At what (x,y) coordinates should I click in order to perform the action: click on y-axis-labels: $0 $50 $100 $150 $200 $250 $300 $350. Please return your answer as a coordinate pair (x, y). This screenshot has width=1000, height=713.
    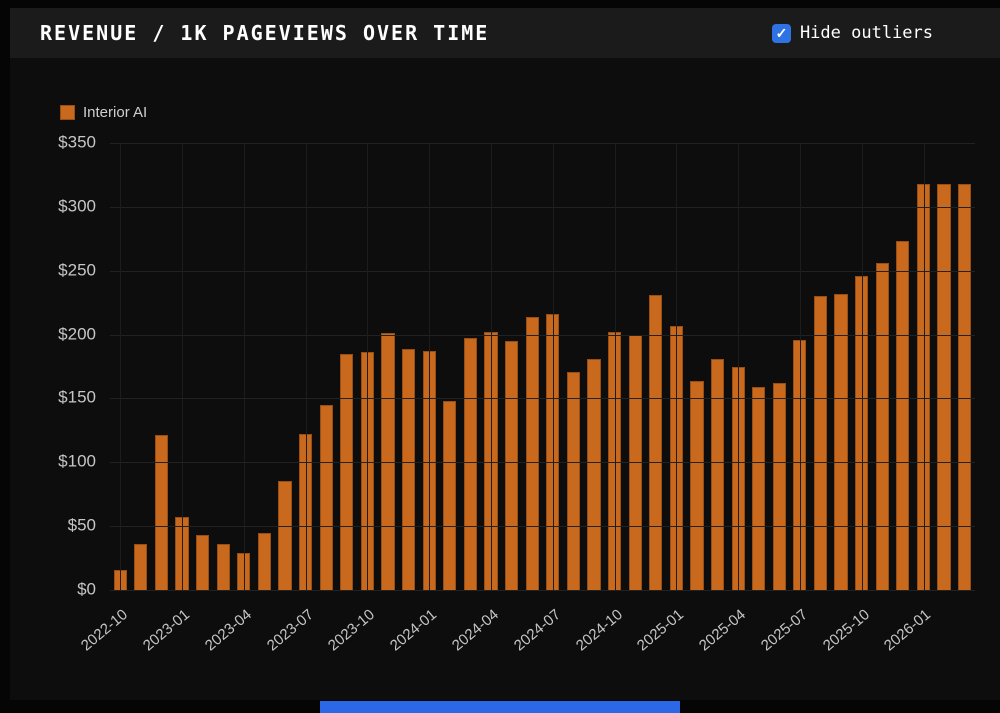
    Looking at the image, I should click on (53, 366).